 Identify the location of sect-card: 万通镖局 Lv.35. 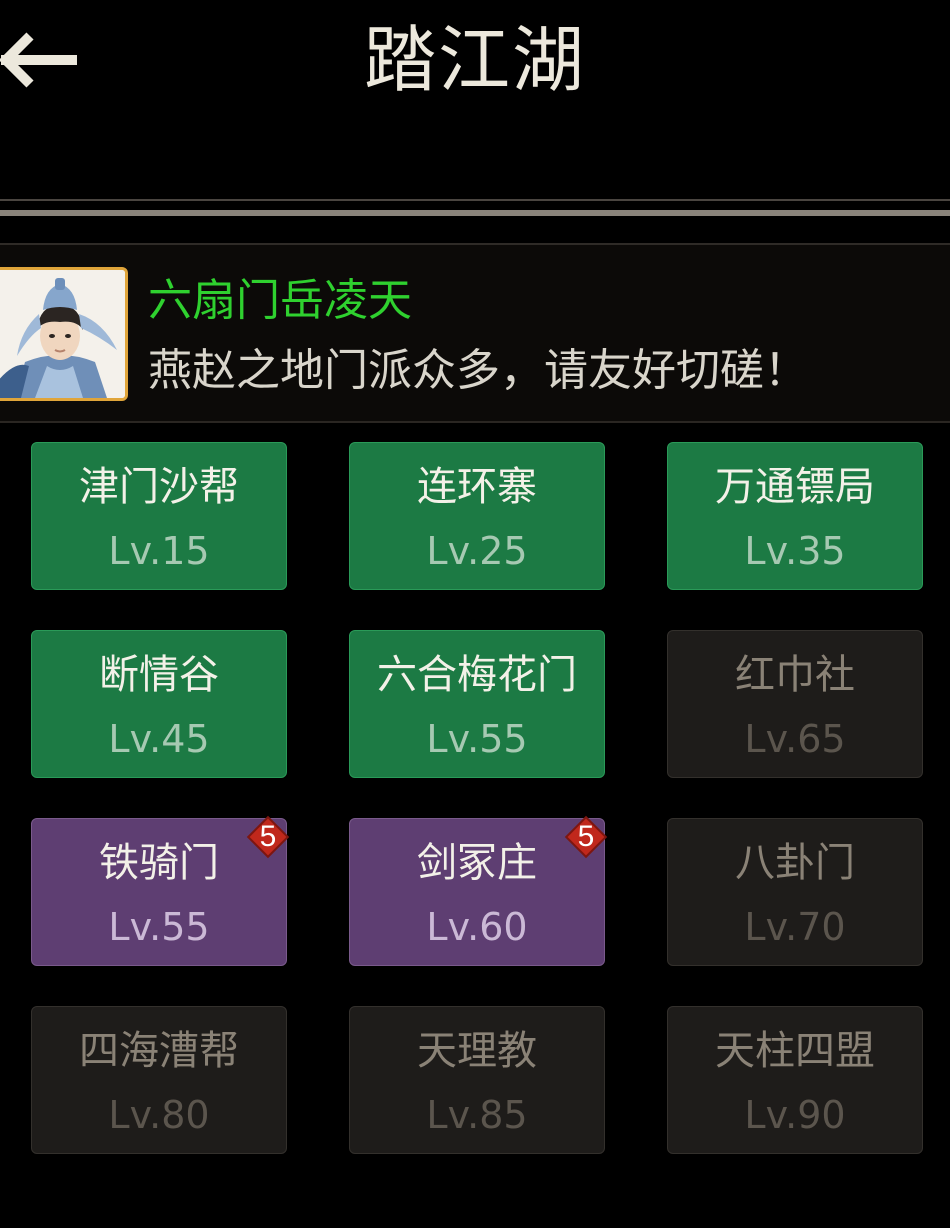
(795, 516).